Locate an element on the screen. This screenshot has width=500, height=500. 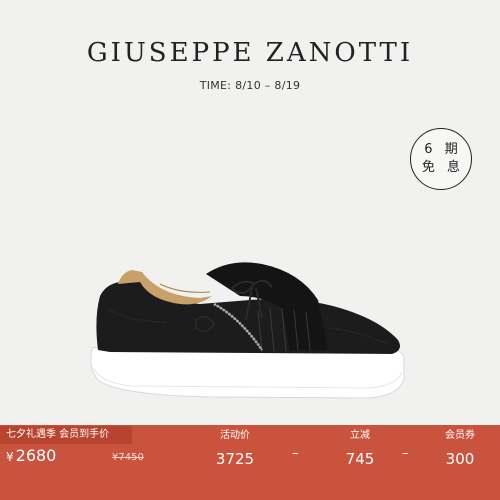
installment-badge: 6 期 免 息 is located at coordinates (441, 159).